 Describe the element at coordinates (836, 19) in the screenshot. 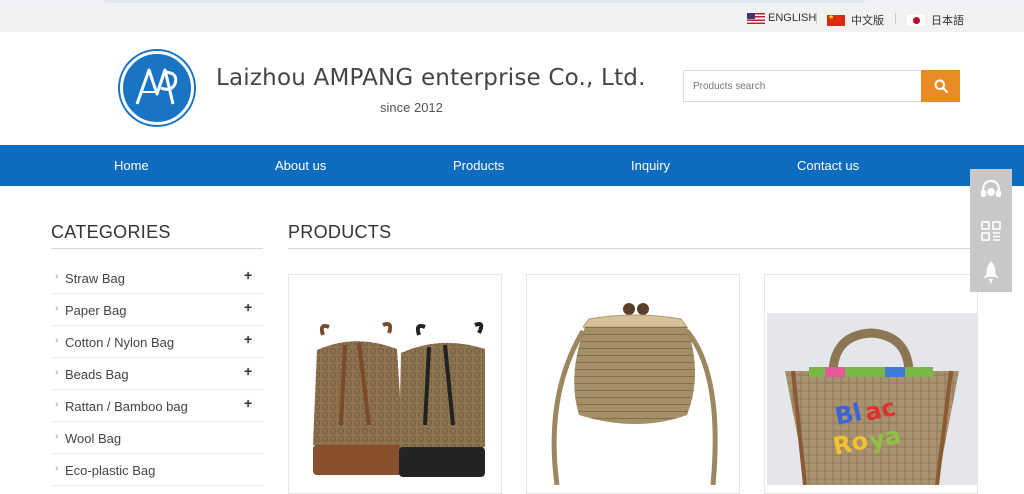

I see `china-flag-icon` at that location.